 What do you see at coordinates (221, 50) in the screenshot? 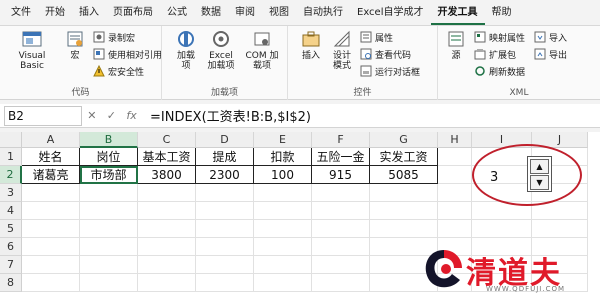
I see `excel-addins-button: Excel加载项` at bounding box center [221, 50].